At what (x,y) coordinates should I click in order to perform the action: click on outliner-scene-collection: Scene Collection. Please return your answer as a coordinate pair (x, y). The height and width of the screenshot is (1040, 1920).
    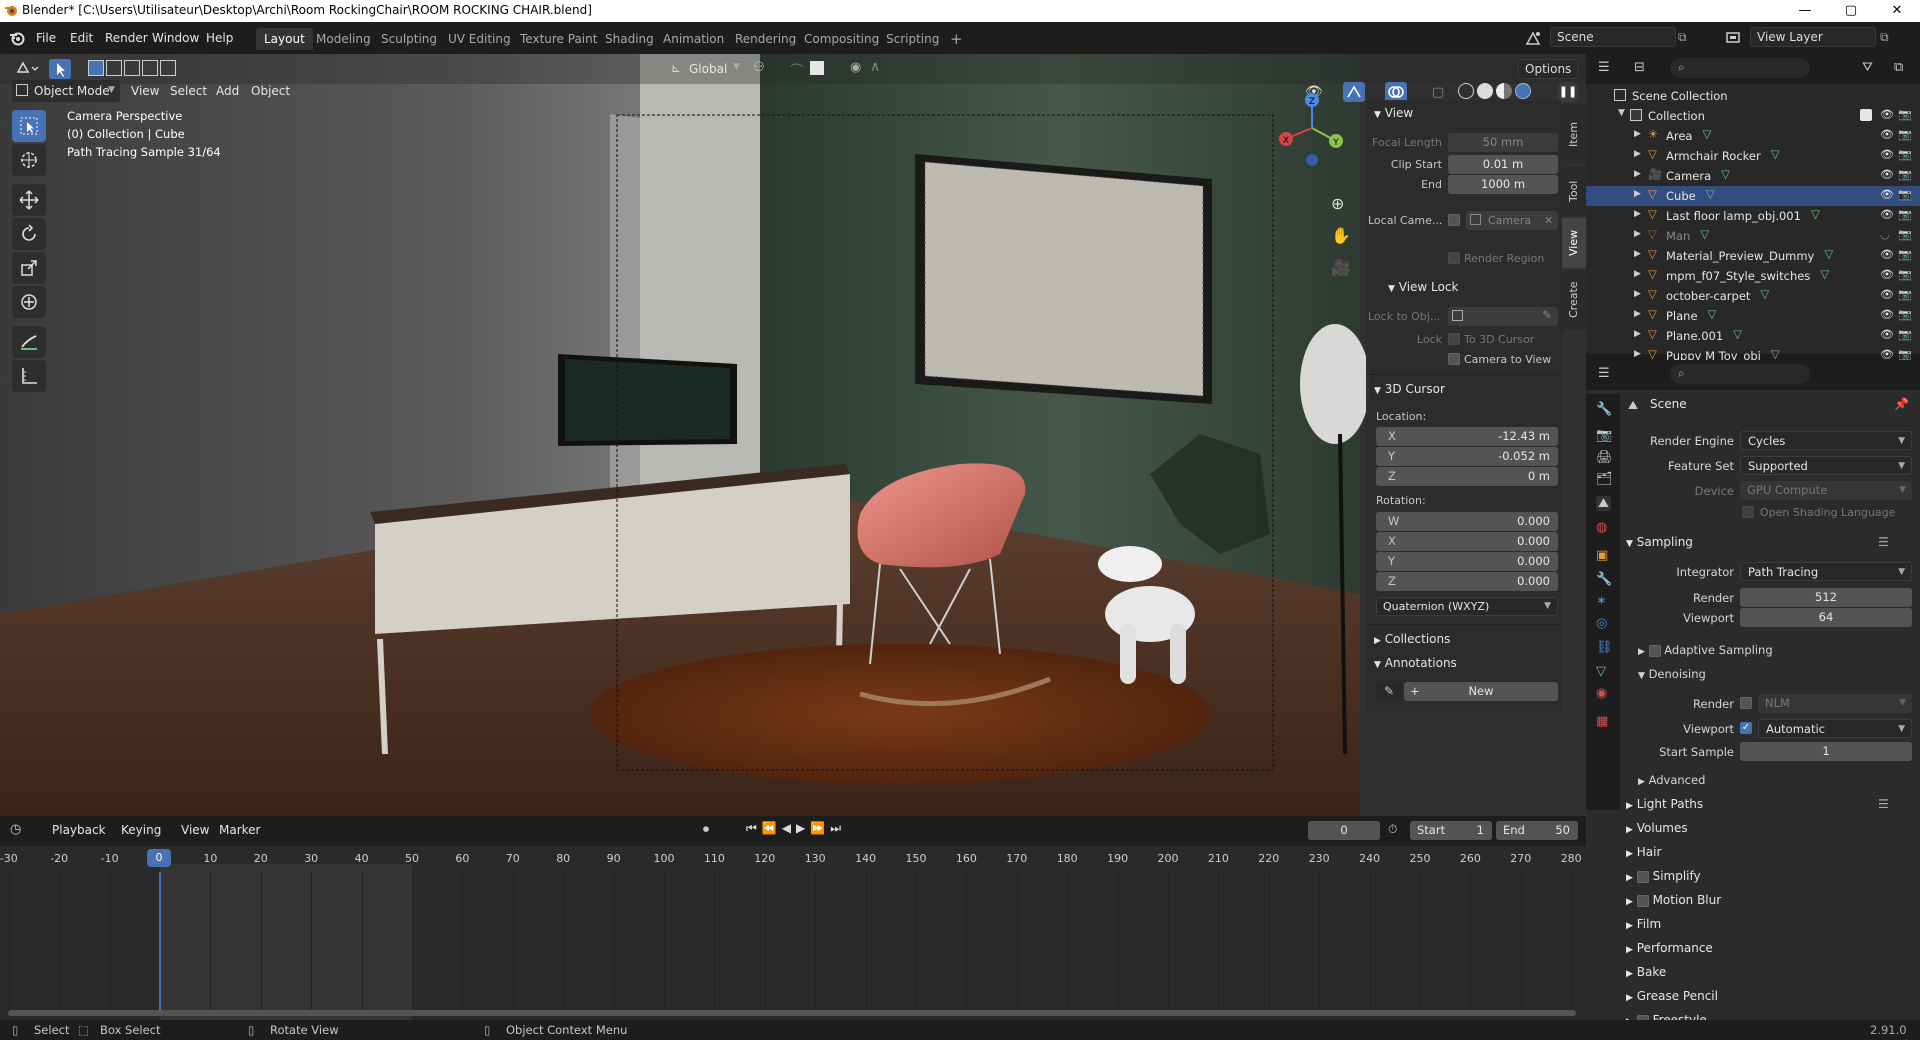
    Looking at the image, I should click on (1753, 96).